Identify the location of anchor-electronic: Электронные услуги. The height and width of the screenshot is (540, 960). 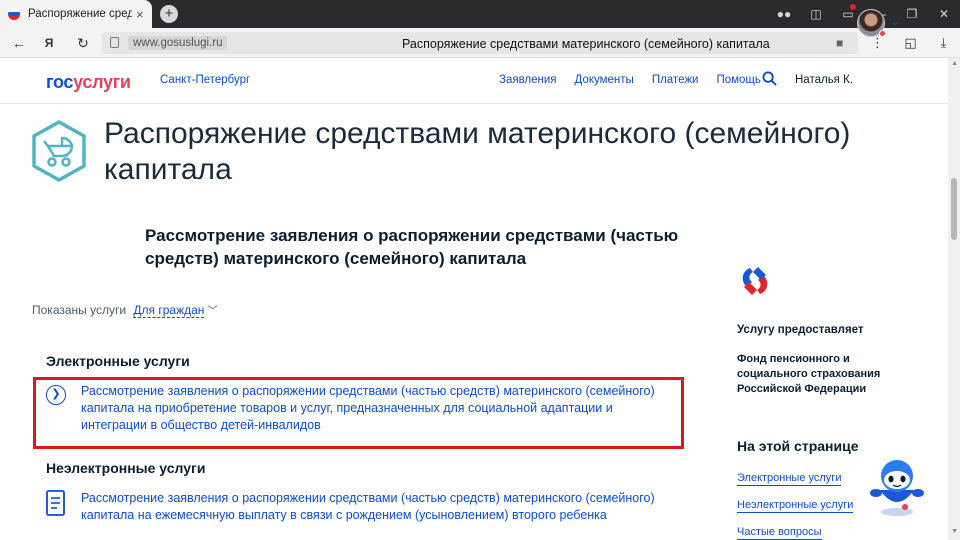
(789, 479).